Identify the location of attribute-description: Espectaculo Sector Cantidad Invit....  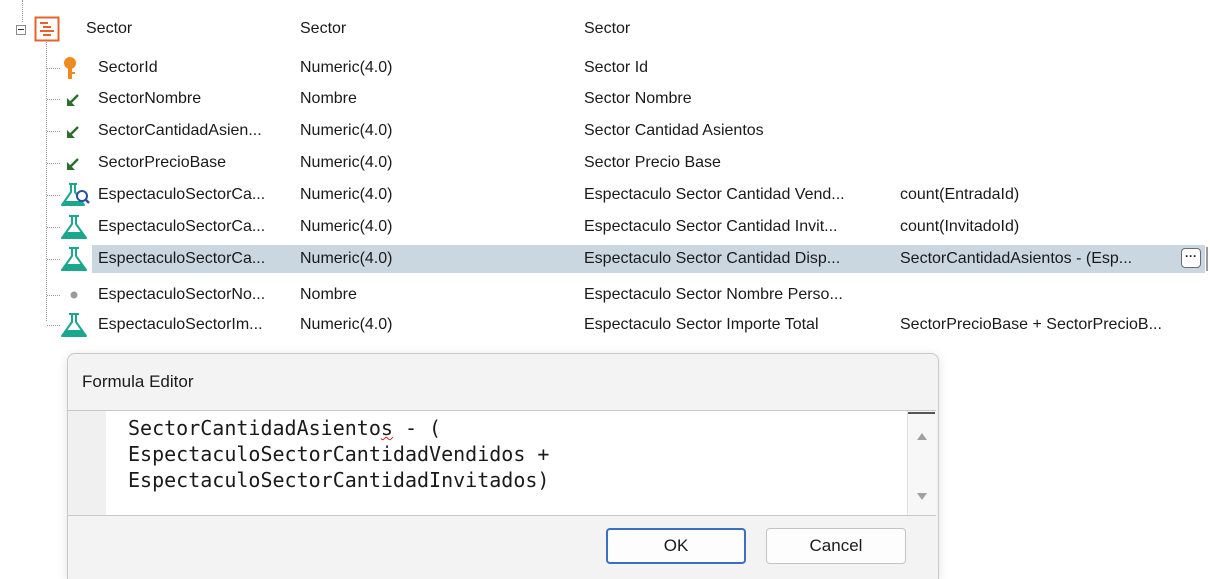
(711, 226).